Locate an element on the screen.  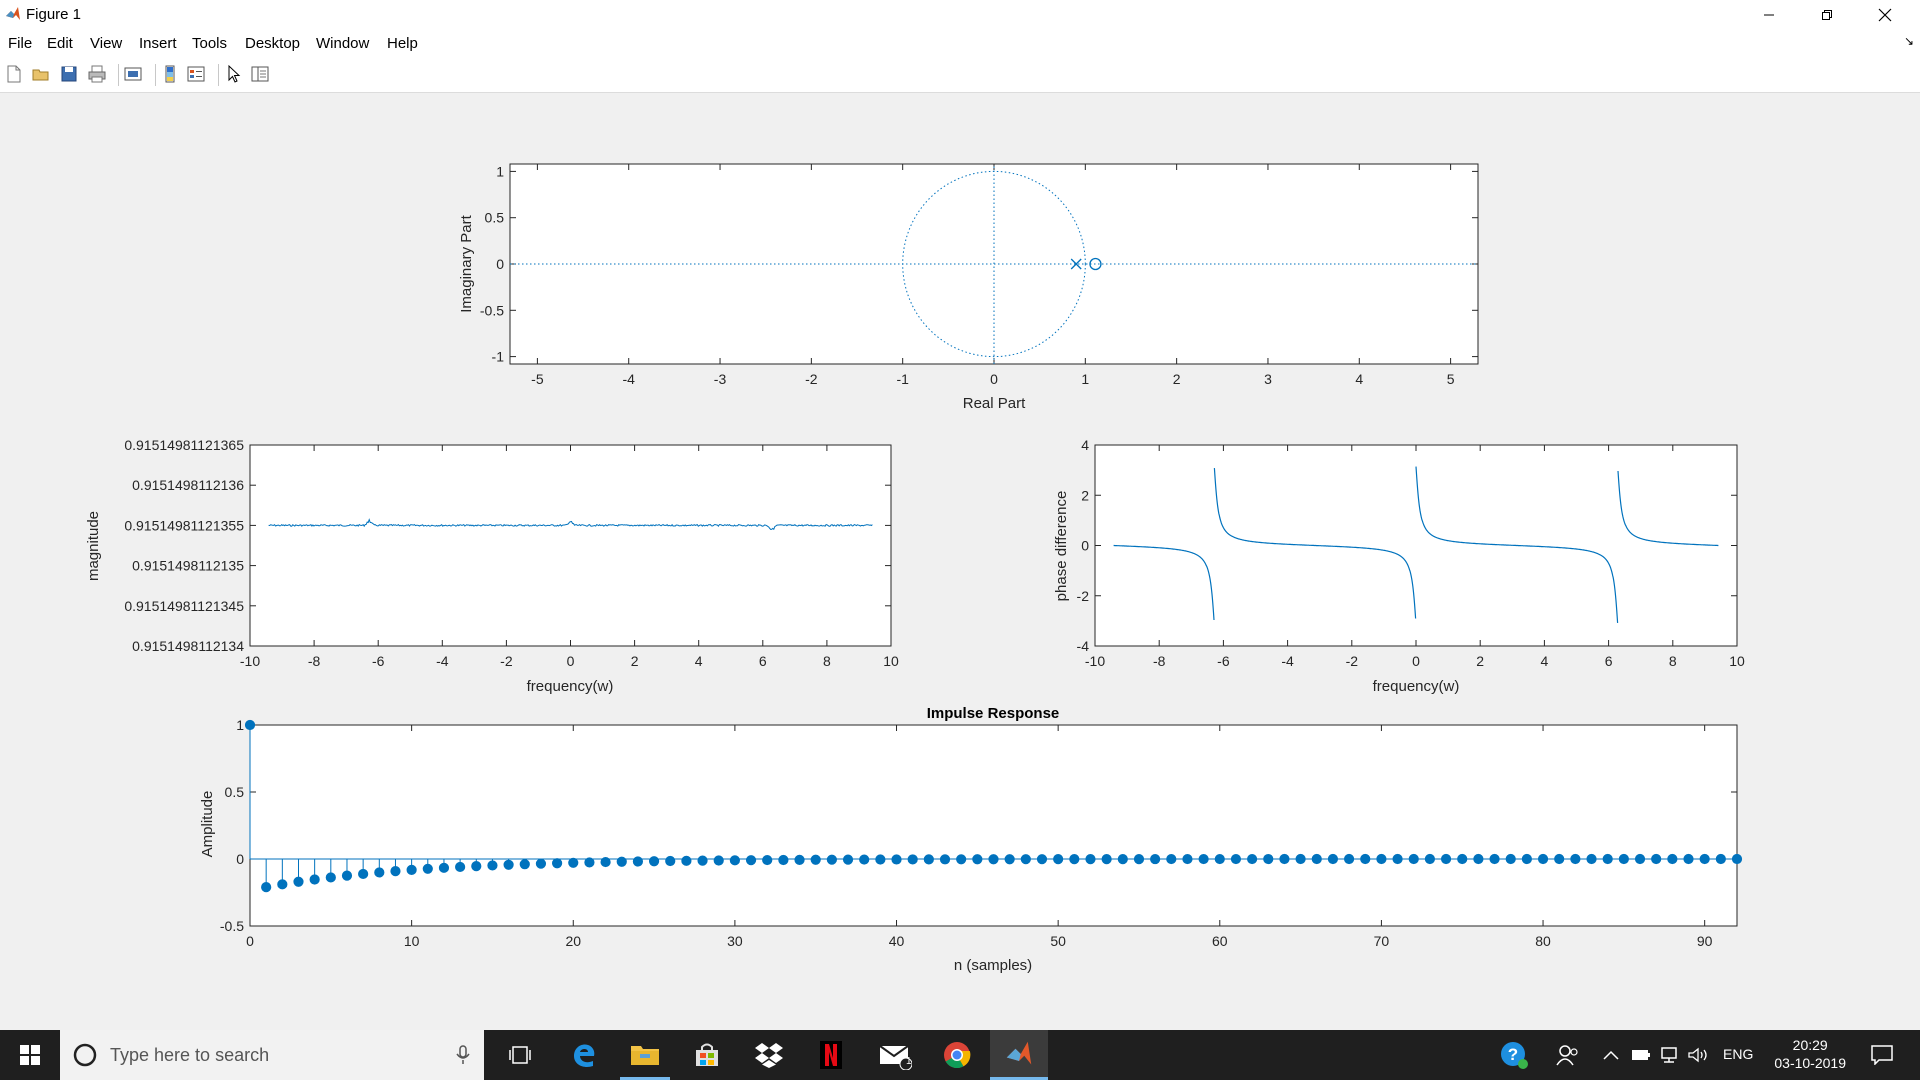
x-tick-label: 6 is located at coordinates (1609, 661).